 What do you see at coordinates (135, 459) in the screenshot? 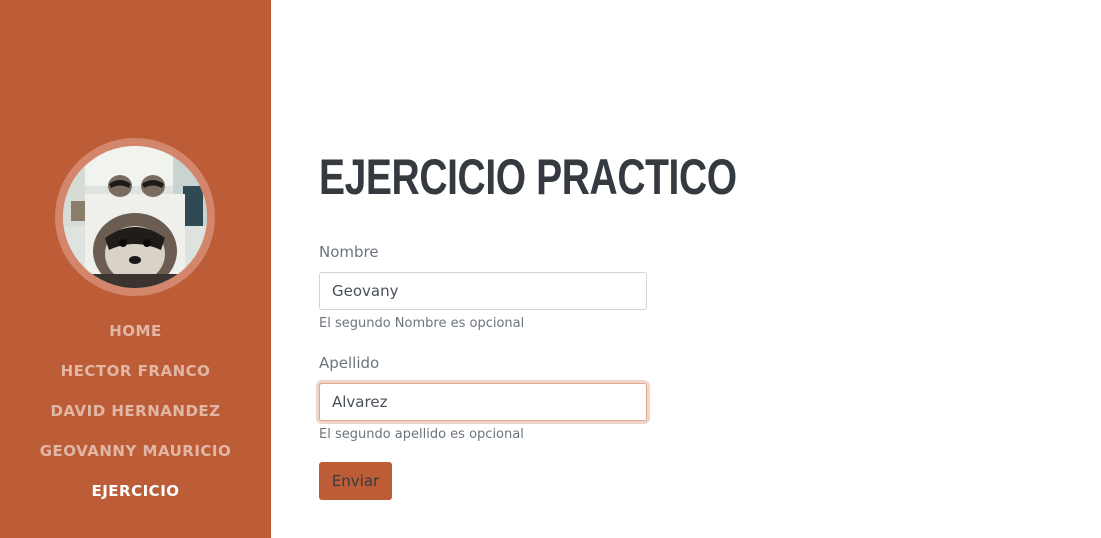
I see `nav-item-geovanny-mauricio: GEOVANNY MAURICIO` at bounding box center [135, 459].